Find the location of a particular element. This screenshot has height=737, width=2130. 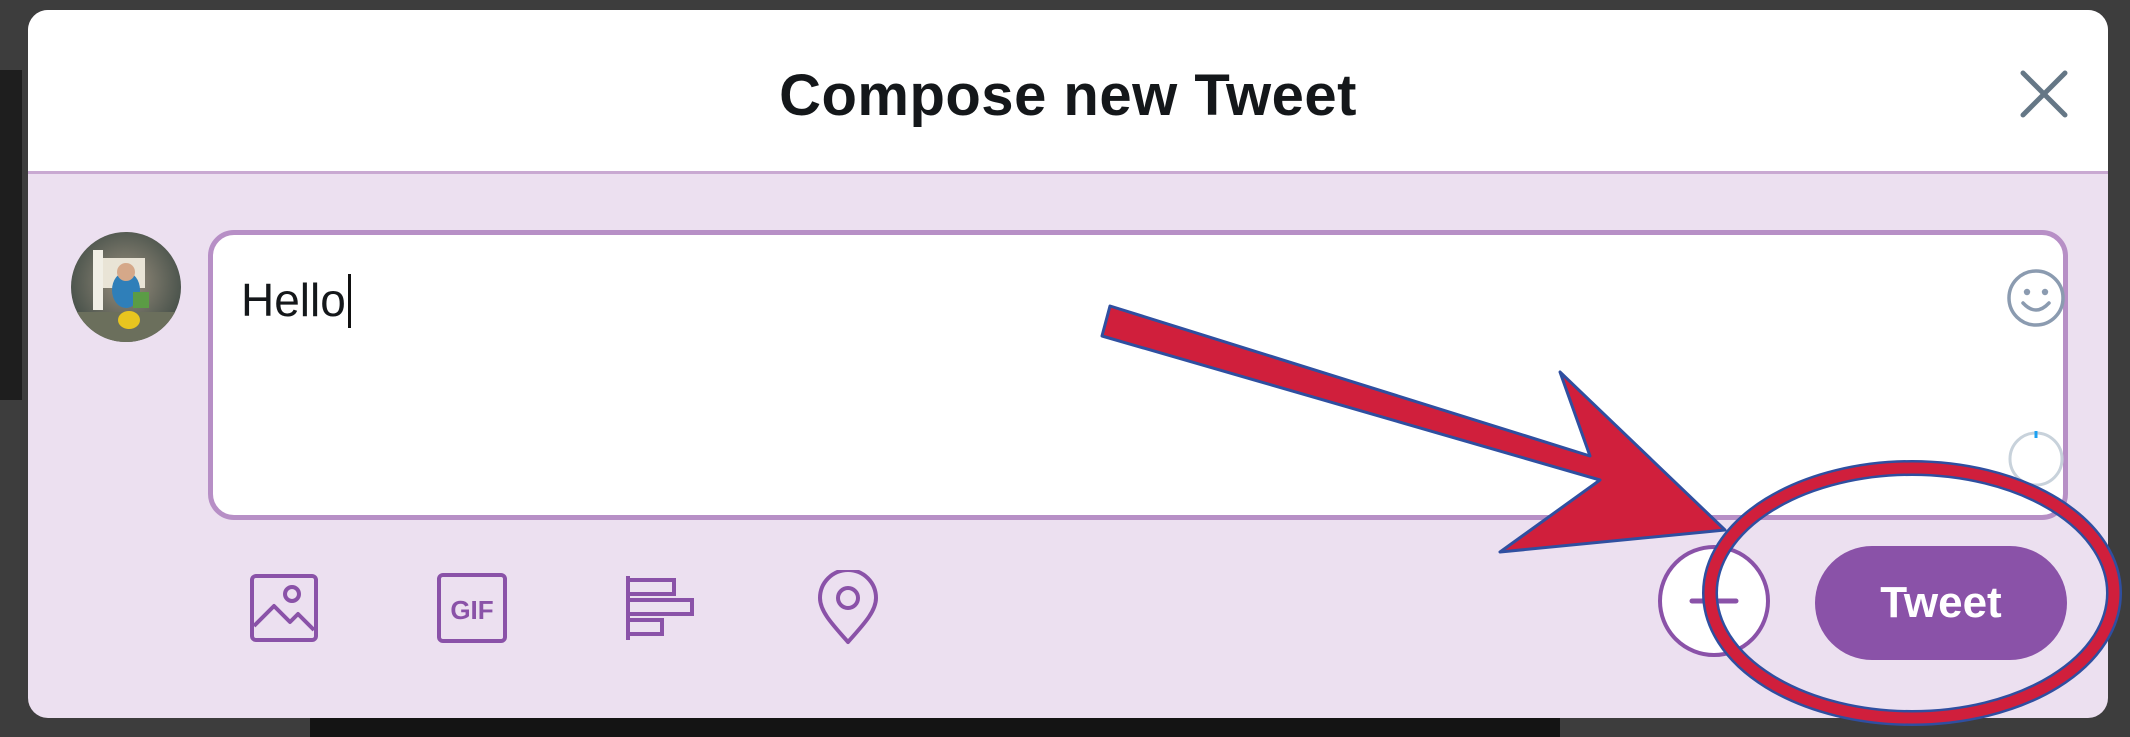

location-icon is located at coordinates (848, 607).